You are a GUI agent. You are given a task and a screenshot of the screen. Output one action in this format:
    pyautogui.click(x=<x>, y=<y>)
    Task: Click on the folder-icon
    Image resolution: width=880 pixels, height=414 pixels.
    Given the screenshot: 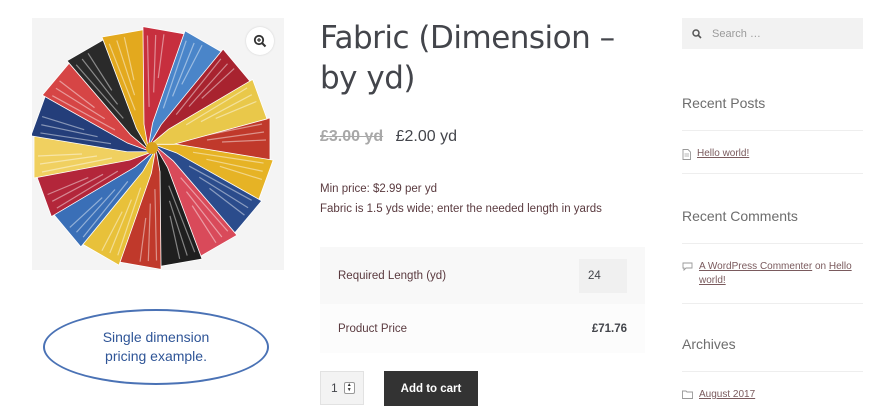 What is the action you would take?
    pyautogui.click(x=687, y=394)
    